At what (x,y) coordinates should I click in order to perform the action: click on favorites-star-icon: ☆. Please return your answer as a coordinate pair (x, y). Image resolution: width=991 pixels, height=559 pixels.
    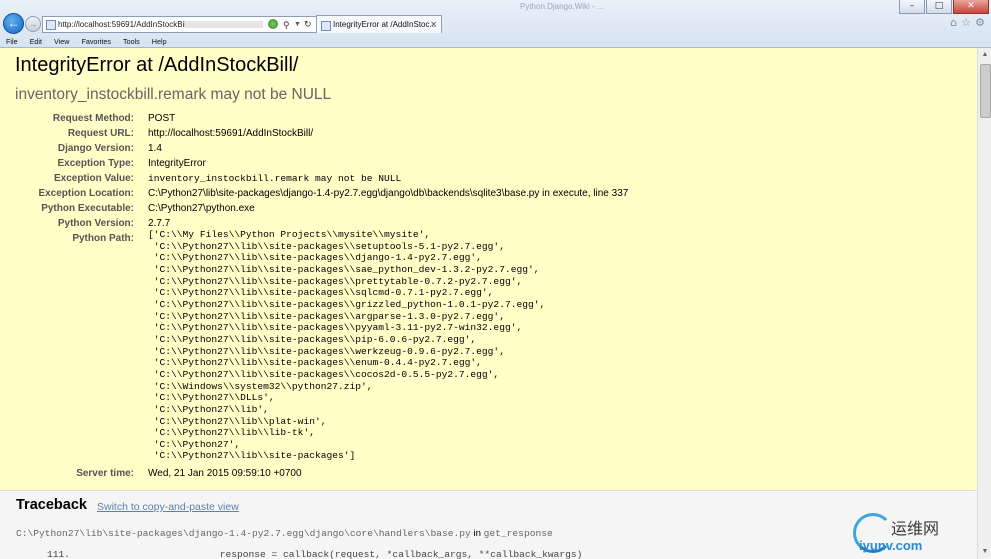
    Looking at the image, I should click on (966, 22).